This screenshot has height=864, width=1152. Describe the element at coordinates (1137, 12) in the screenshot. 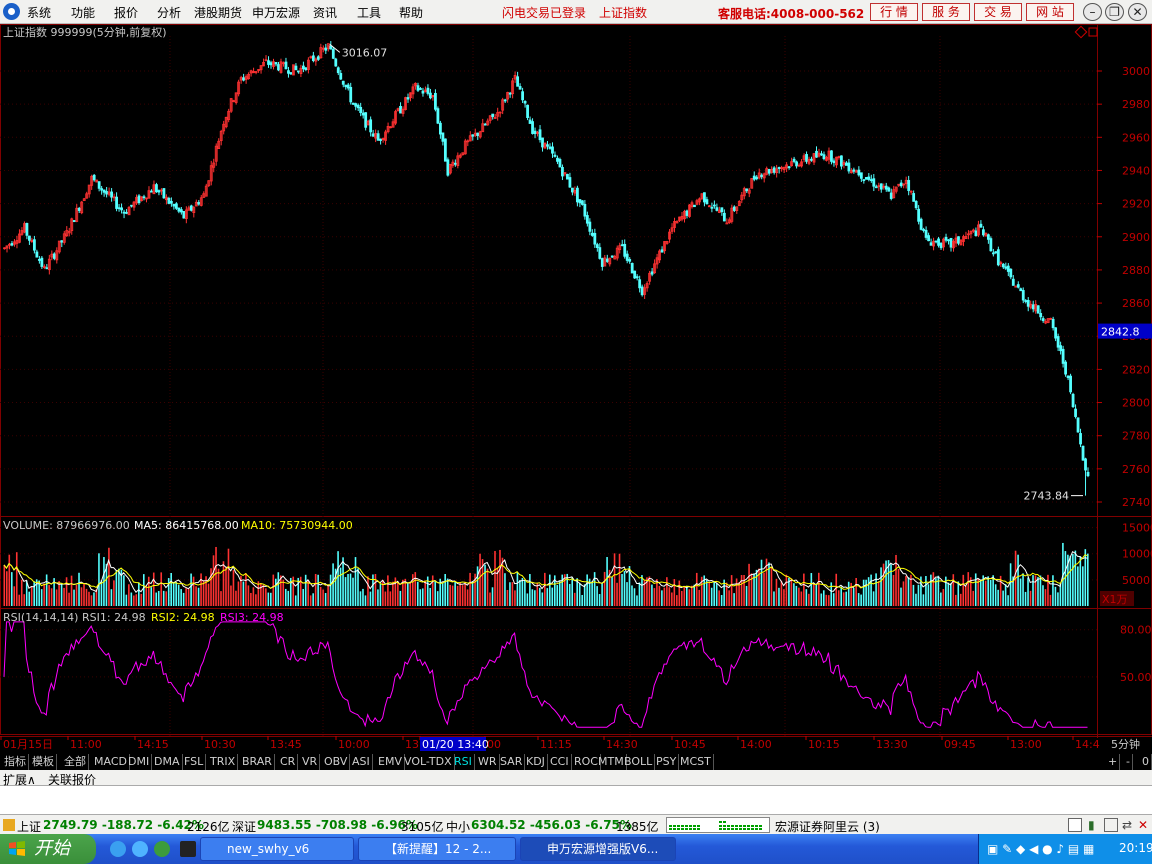

I see `close-icon: ✕` at that location.